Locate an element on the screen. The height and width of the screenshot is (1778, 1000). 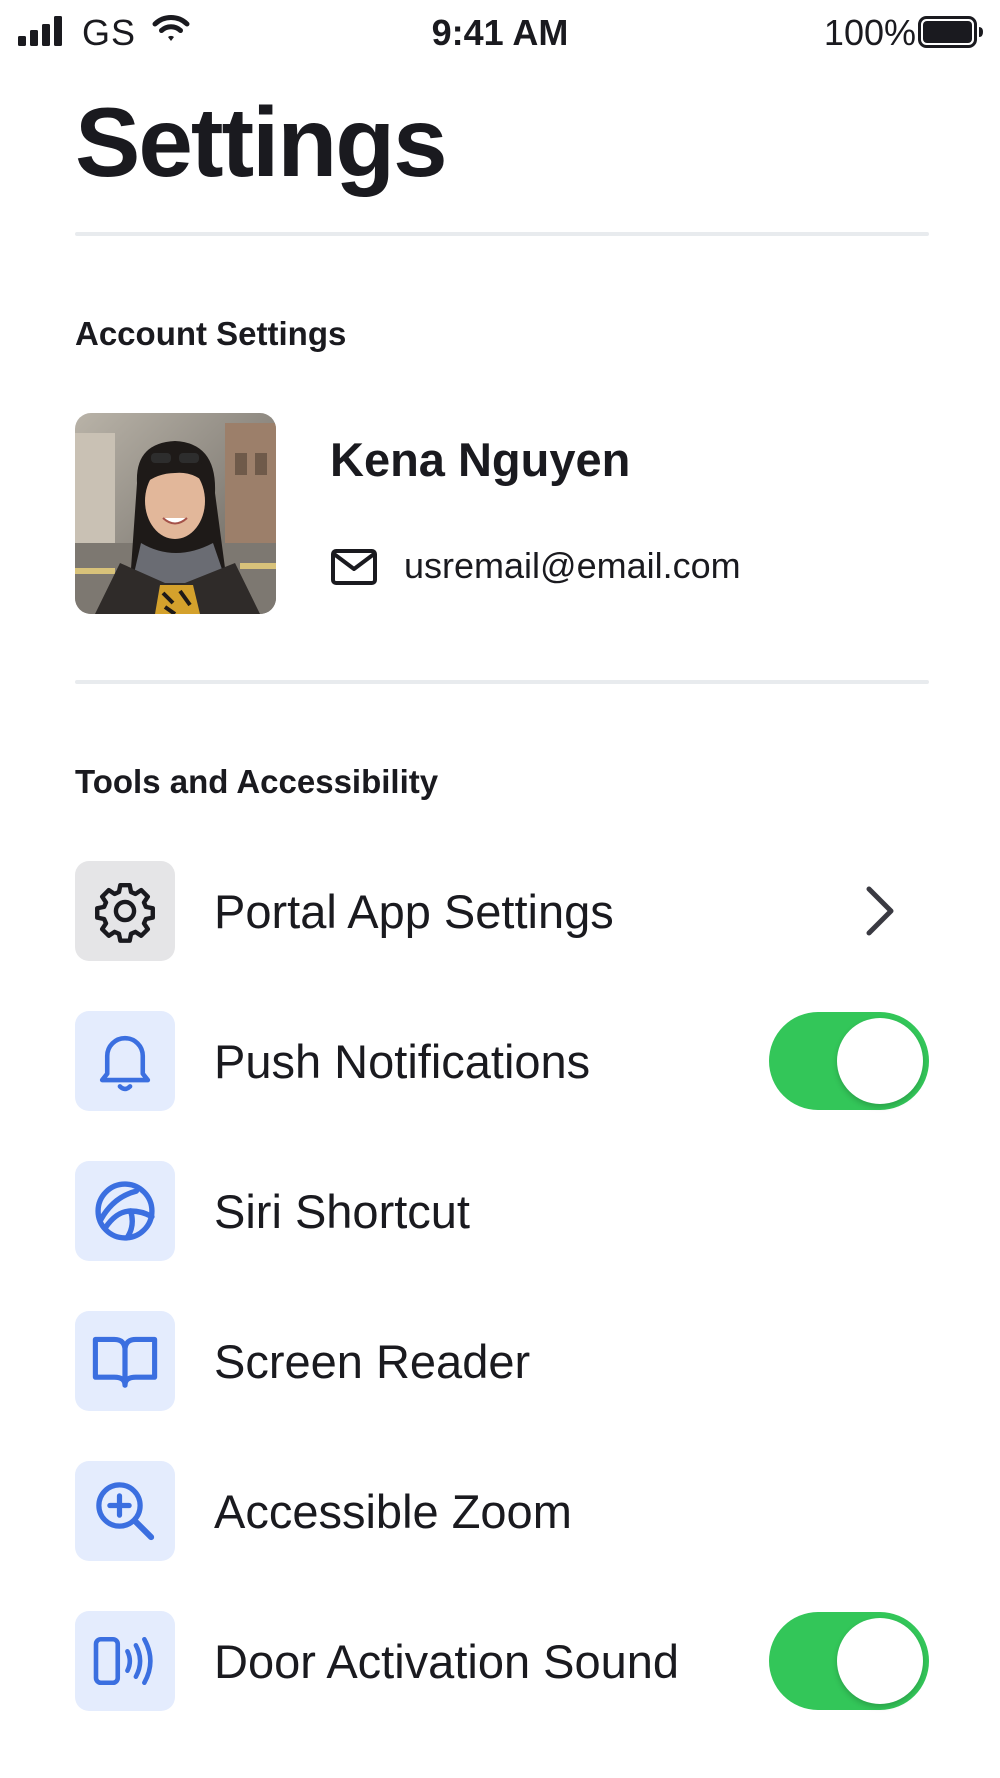
push-notifications-icon-tile is located at coordinates (125, 1061).